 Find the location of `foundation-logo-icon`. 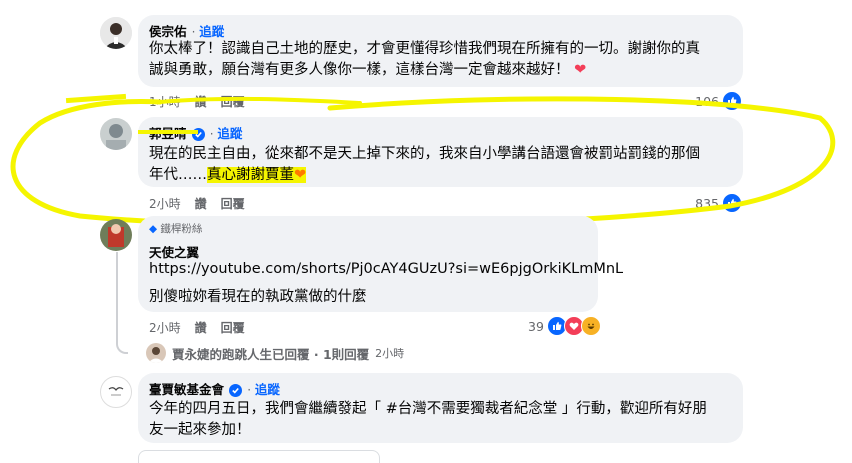

foundation-logo-icon is located at coordinates (116, 391).